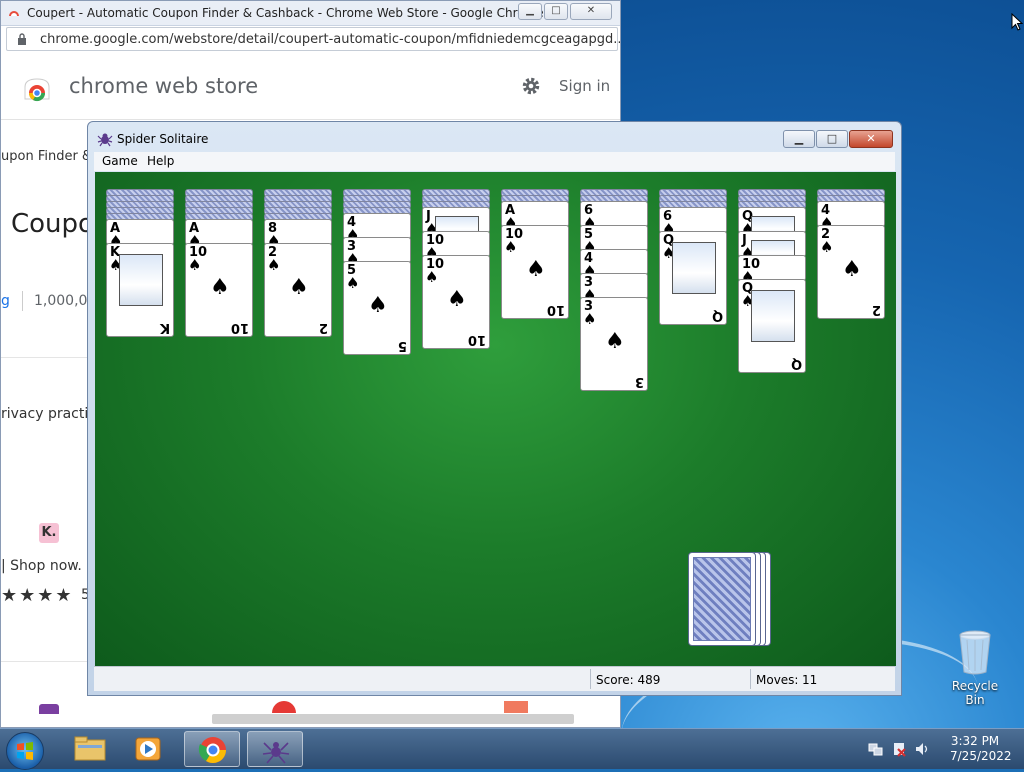 The image size is (1024, 772). I want to click on k-badge: K., so click(49, 533).